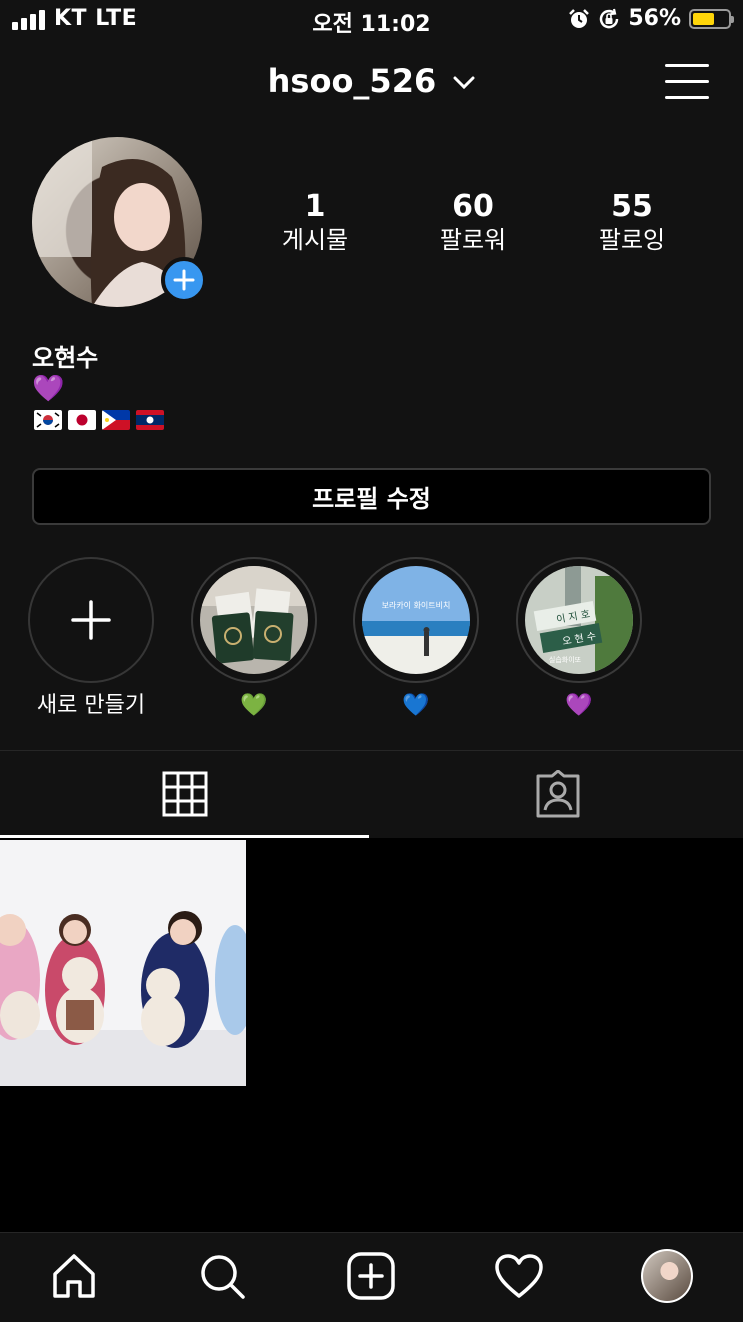 The height and width of the screenshot is (1322, 743). What do you see at coordinates (416, 705) in the screenshot?
I see `highlight-label: 💙` at bounding box center [416, 705].